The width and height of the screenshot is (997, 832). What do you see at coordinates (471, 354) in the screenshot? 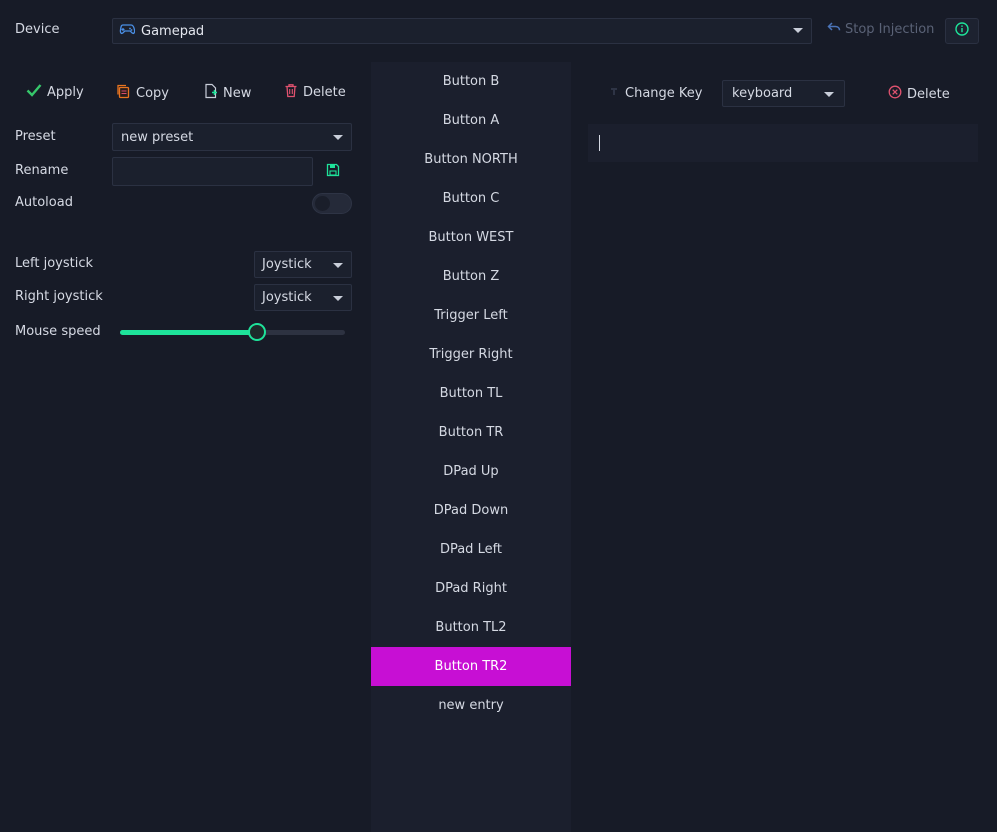
I see `mapping-list-item: Trigger Right` at bounding box center [471, 354].